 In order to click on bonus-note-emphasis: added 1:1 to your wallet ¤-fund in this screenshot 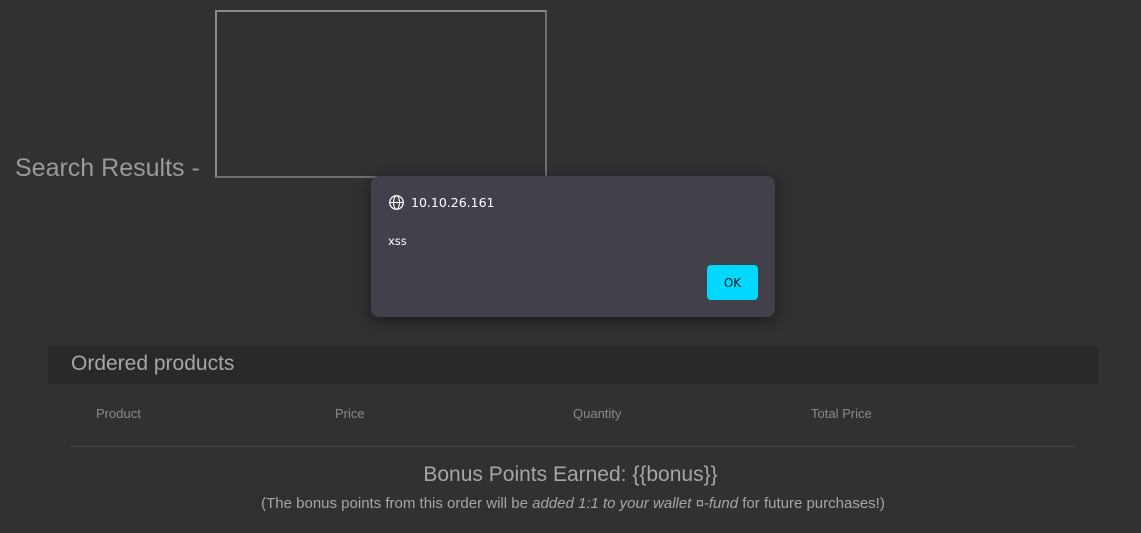, I will do `click(635, 503)`.